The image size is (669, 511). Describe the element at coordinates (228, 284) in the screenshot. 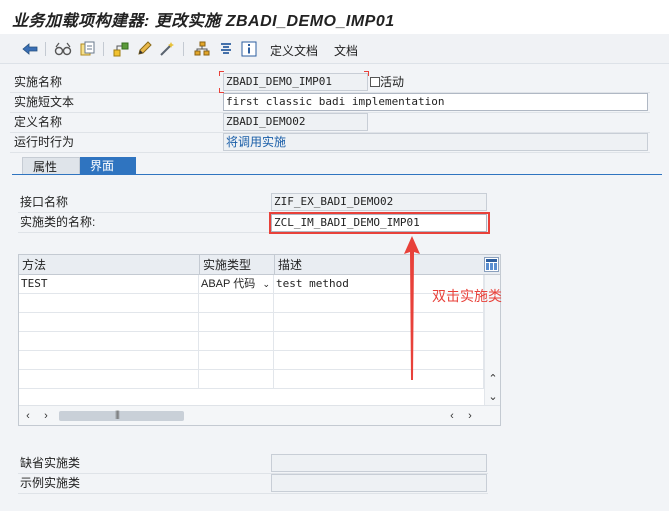

I see `impl-type-value: ABAP 代码` at that location.